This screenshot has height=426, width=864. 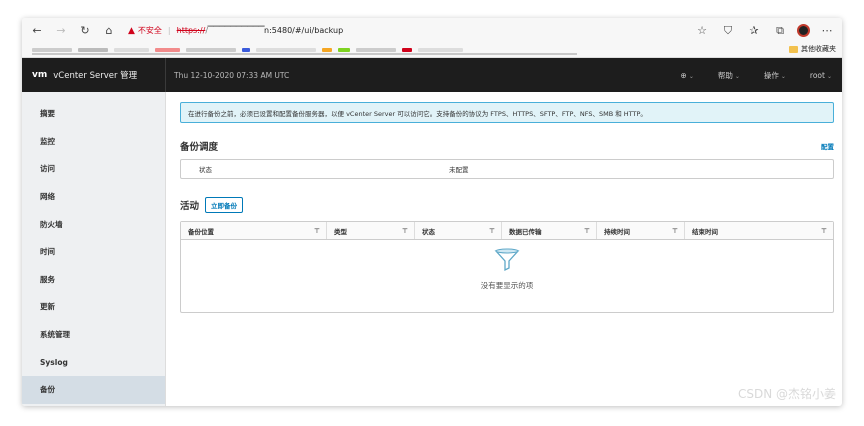 I want to click on insecure-label: 不安全, so click(x=149, y=30).